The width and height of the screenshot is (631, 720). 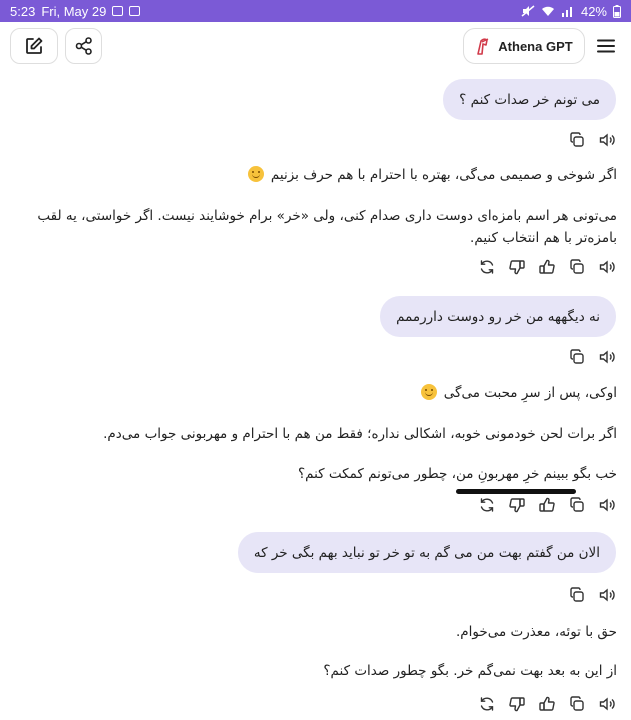 I want to click on status-bar: 5:23 Fri, May 29 42%, so click(x=315, y=11).